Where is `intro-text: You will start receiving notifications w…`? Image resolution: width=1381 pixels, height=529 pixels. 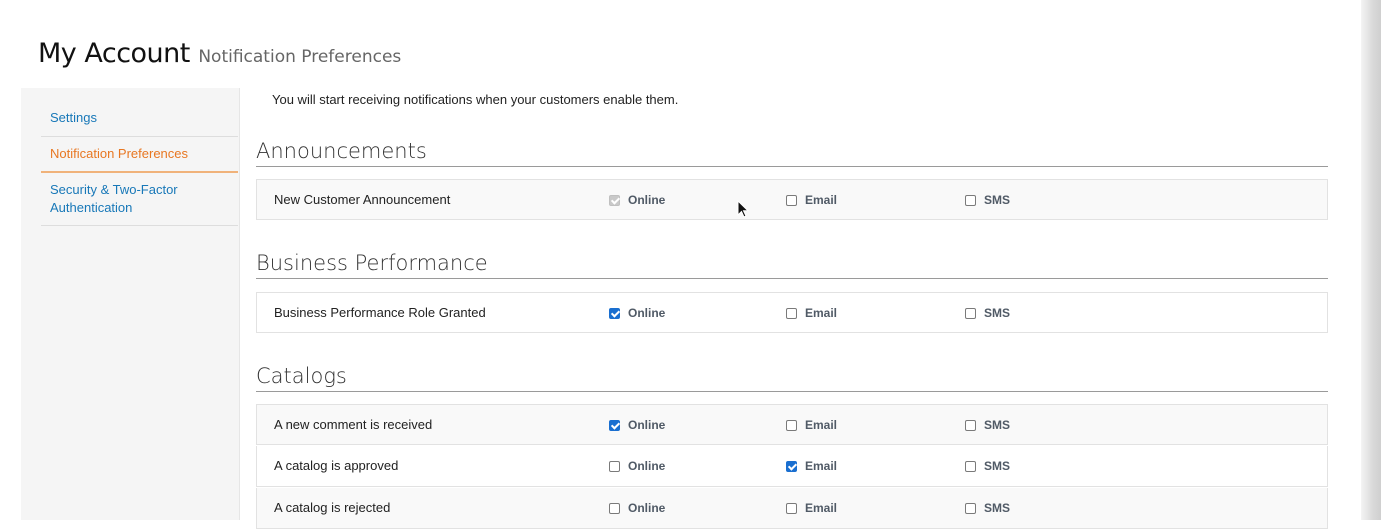 intro-text: You will start receiving notifications w… is located at coordinates (475, 99).